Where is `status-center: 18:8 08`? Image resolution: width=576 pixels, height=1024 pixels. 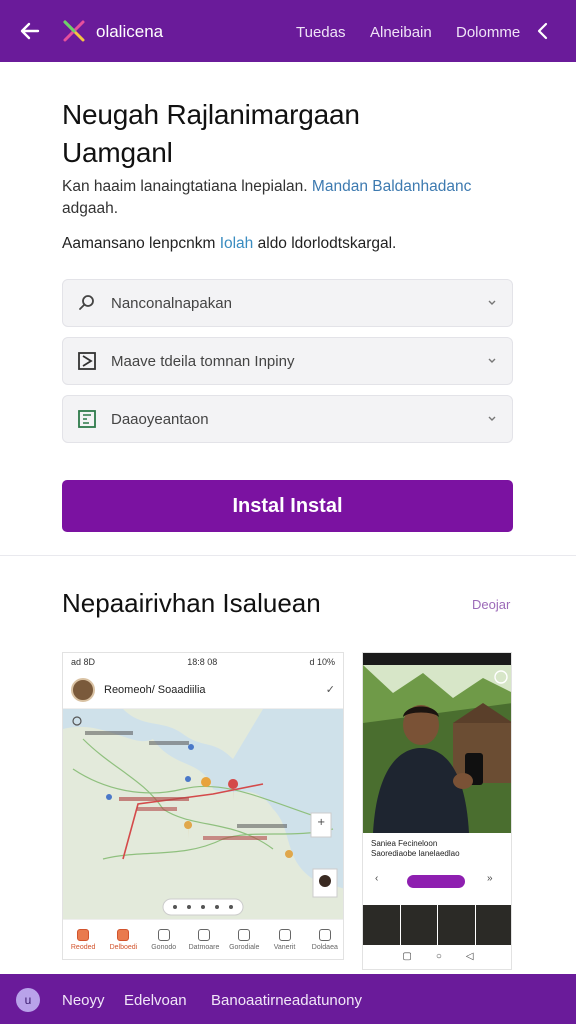 status-center: 18:8 08 is located at coordinates (202, 662).